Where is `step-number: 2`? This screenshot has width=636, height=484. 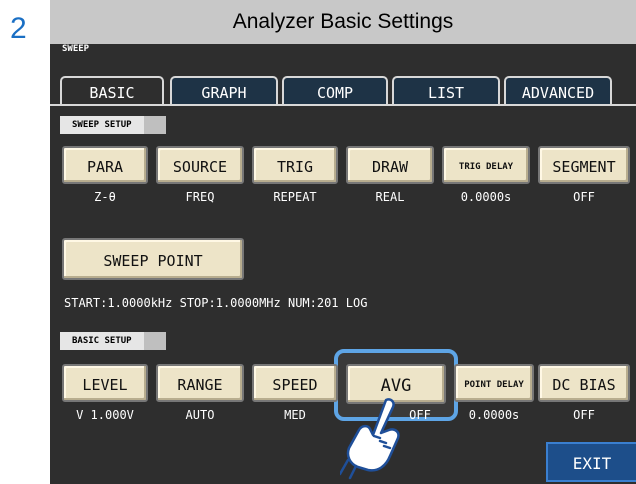
step-number: 2 is located at coordinates (18, 28).